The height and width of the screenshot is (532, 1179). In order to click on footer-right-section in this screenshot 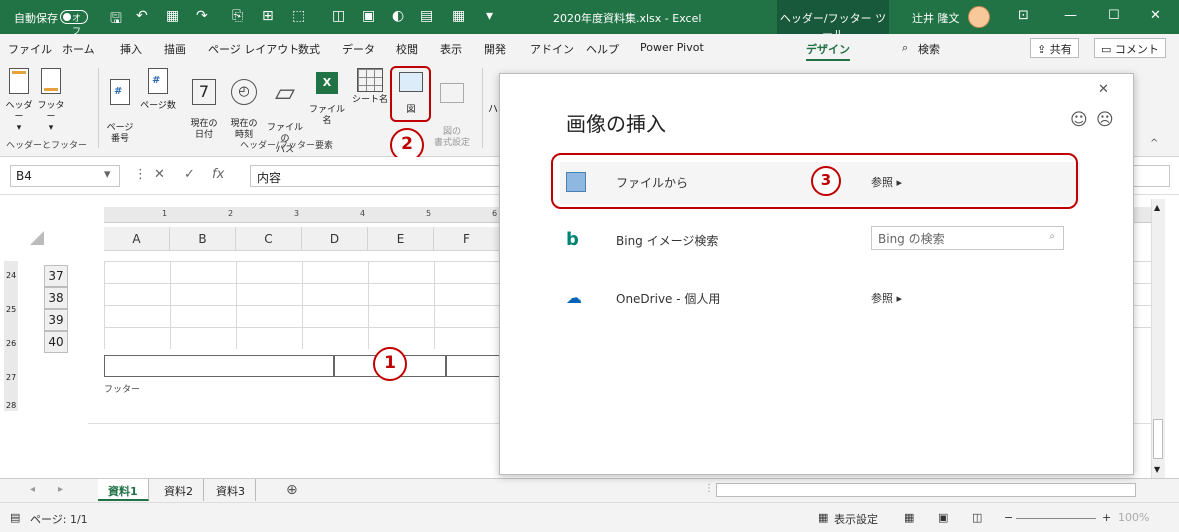, I will do `click(473, 366)`.